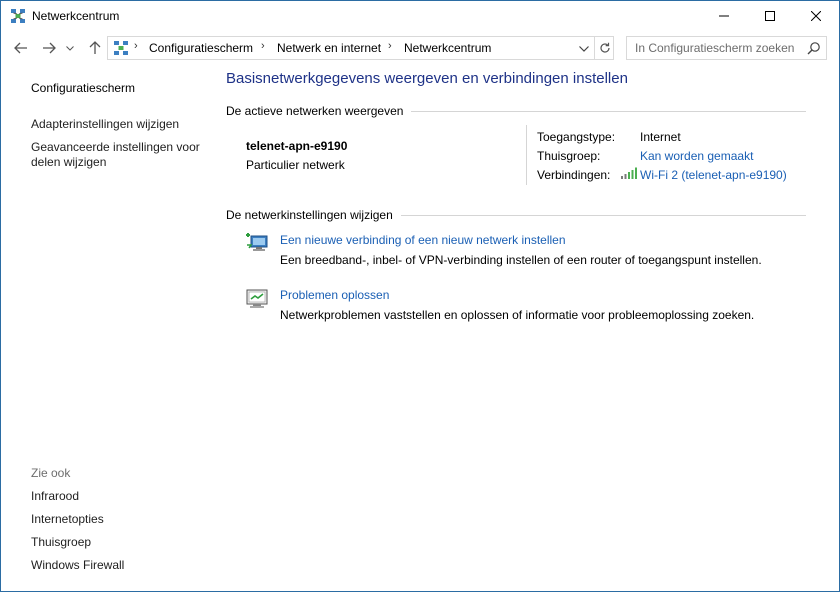  Describe the element at coordinates (576, 137) in the screenshot. I see `access-type-label: Toegangstype:` at that location.